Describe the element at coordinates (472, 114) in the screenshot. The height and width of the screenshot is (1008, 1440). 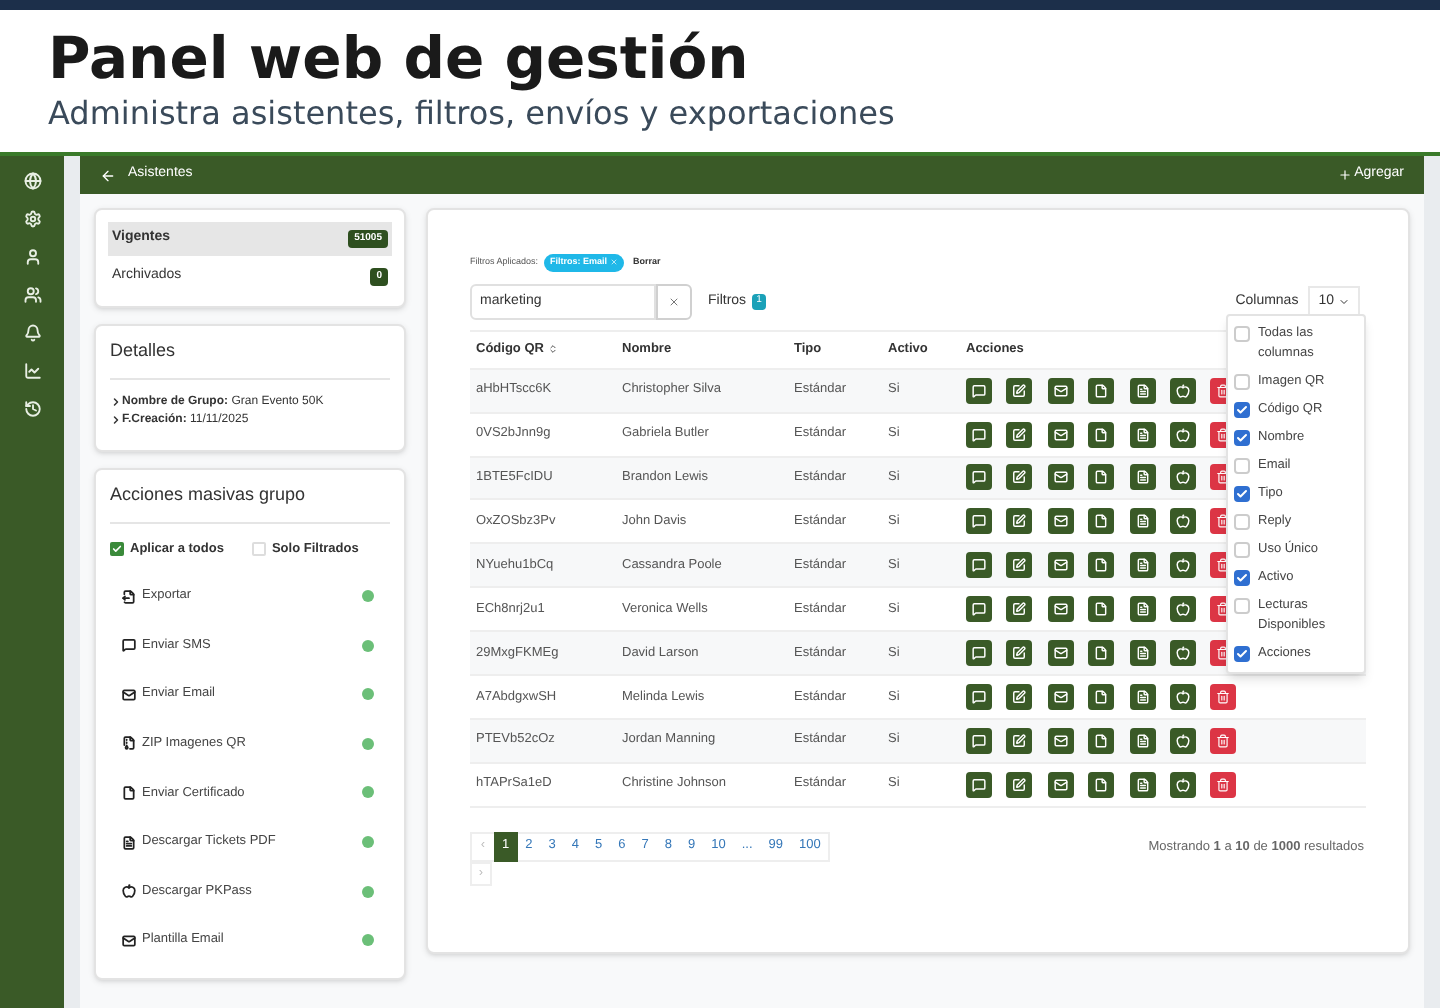
I see `page-subtitle: Administra asistentes, filtros, envíos y exportaciones` at that location.